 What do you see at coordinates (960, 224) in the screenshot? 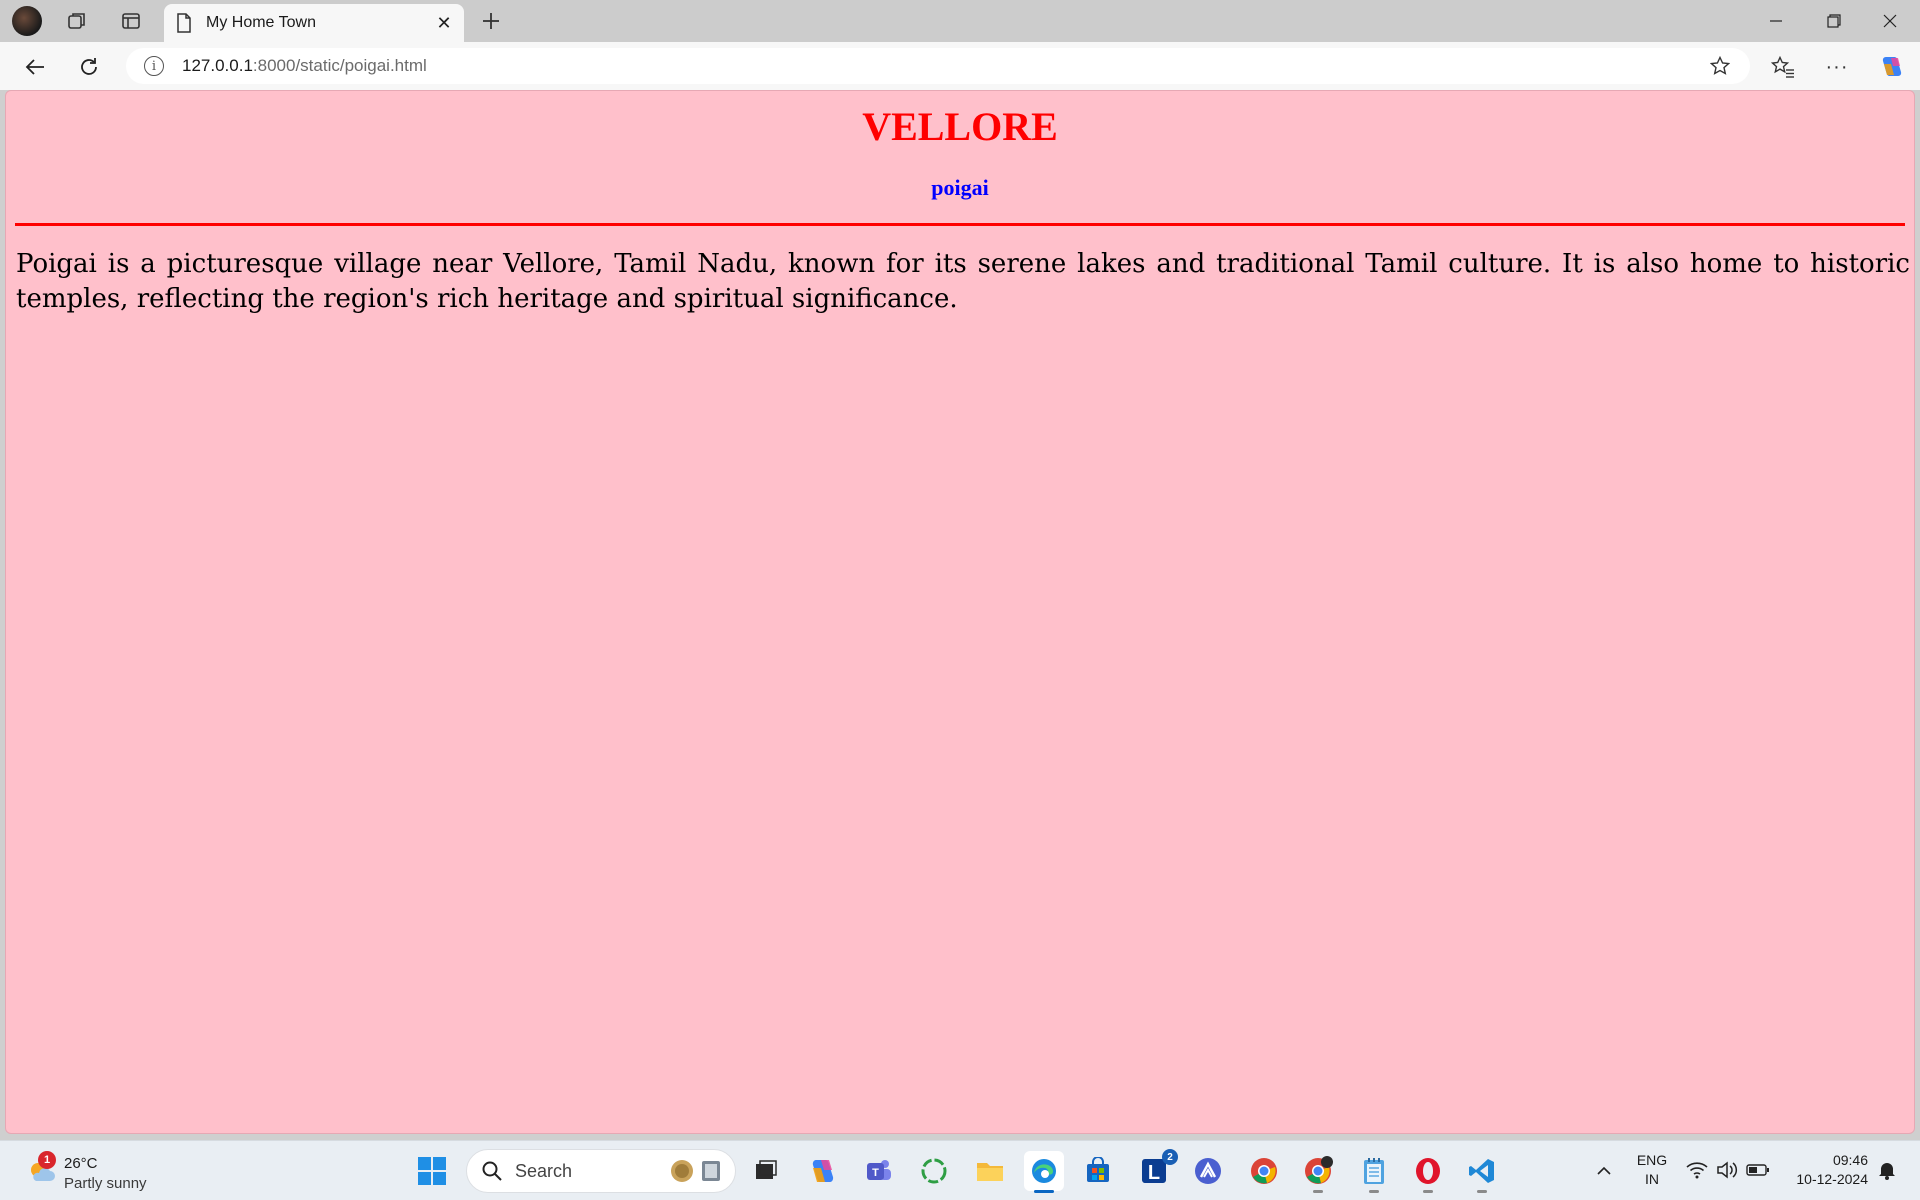
I see `horizontal-rule` at bounding box center [960, 224].